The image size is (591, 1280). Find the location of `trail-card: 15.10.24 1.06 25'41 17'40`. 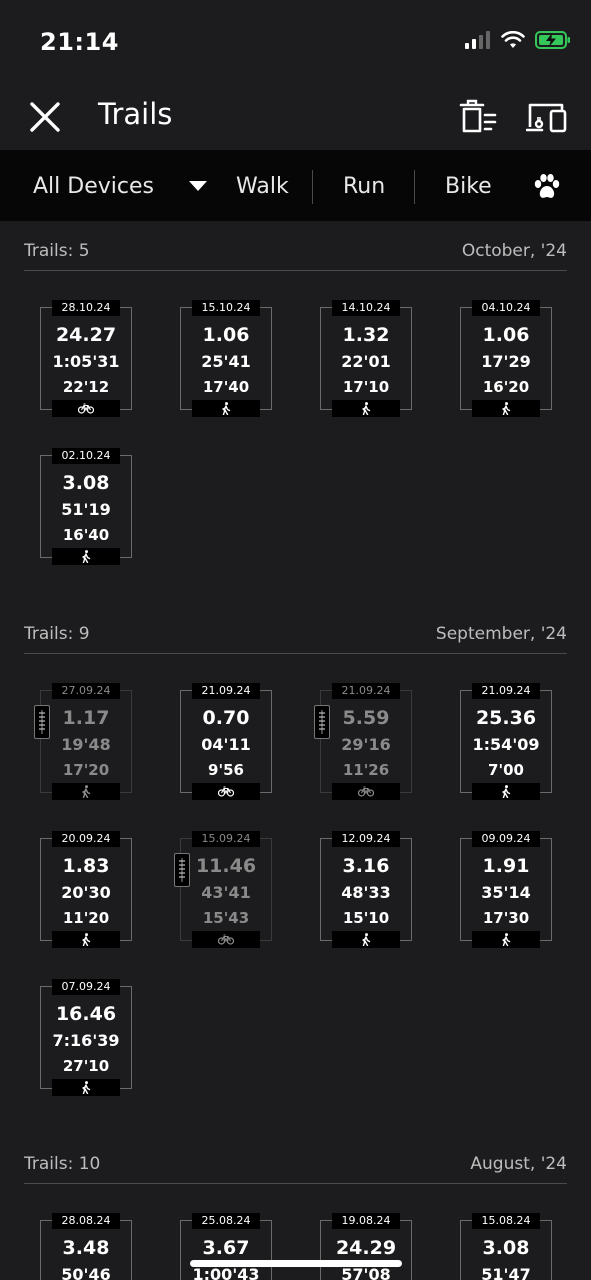

trail-card: 15.10.24 1.06 25'41 17'40 is located at coordinates (226, 358).